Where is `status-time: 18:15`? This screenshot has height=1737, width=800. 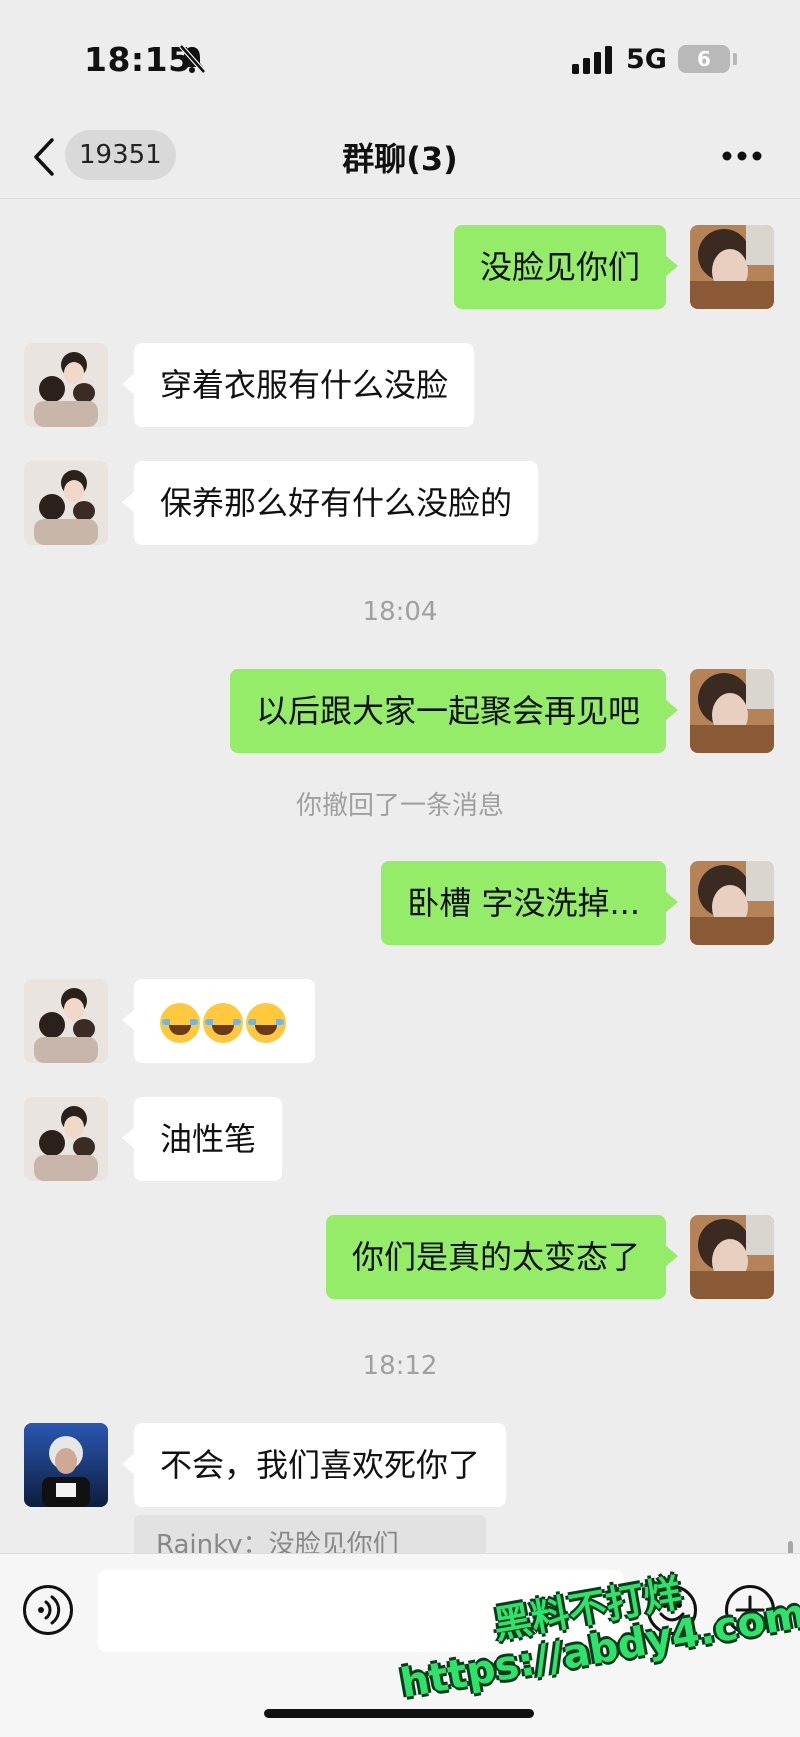
status-time: 18:15 is located at coordinates (138, 59).